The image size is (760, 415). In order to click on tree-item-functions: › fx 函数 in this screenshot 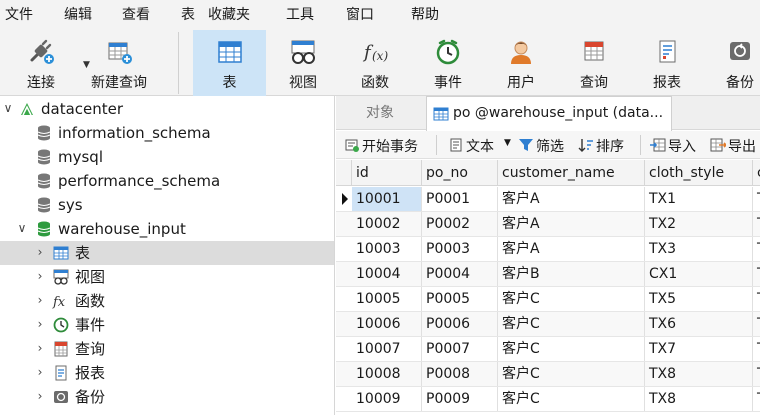, I will do `click(167, 301)`.